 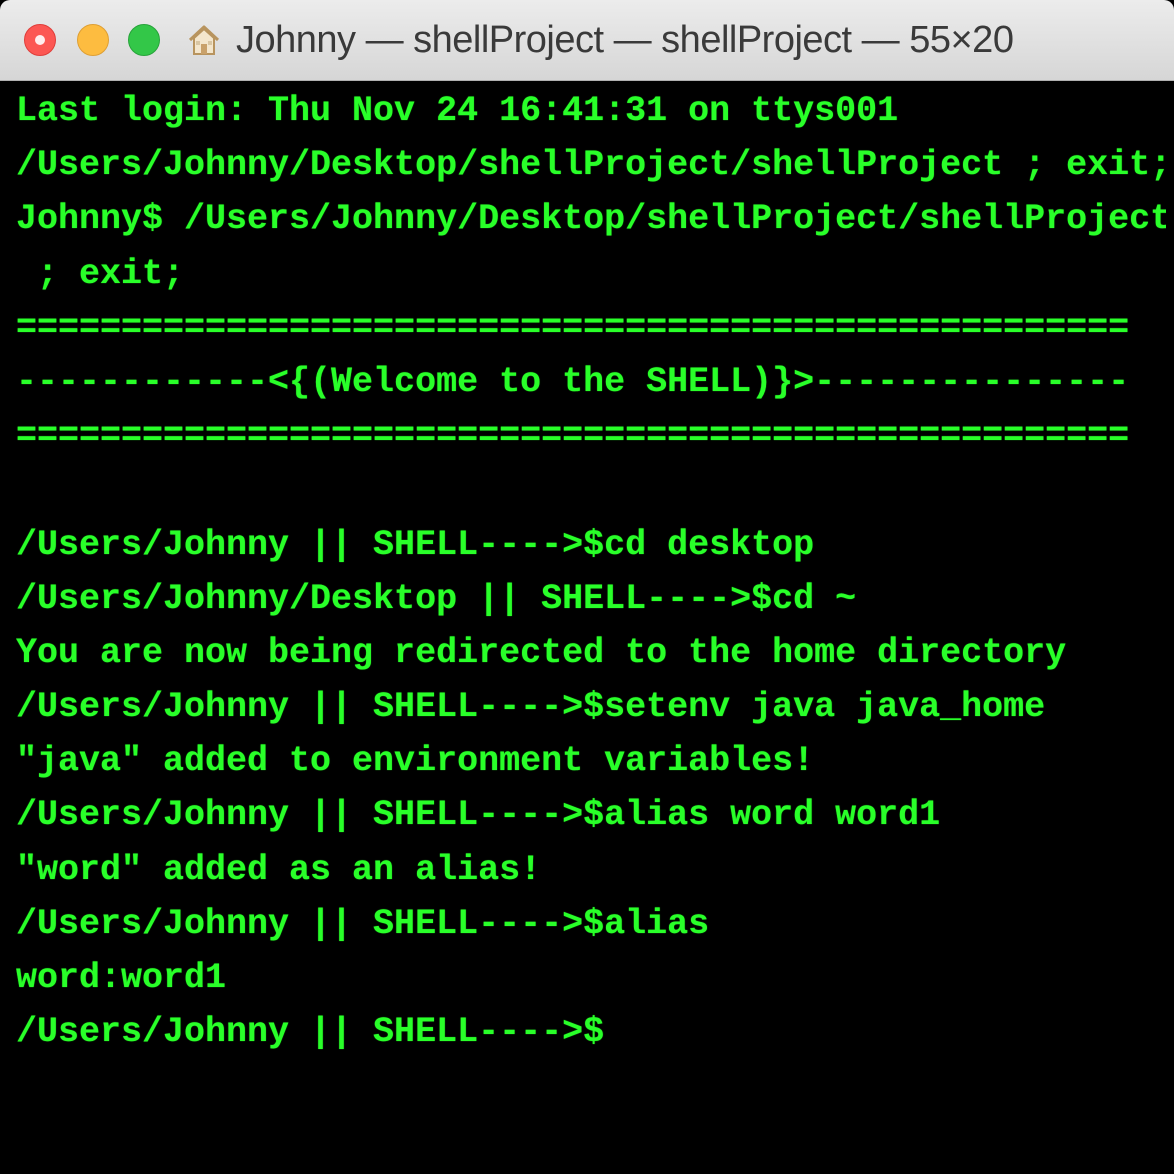 What do you see at coordinates (100, 273) in the screenshot?
I see `terminal-line: ; exit;` at bounding box center [100, 273].